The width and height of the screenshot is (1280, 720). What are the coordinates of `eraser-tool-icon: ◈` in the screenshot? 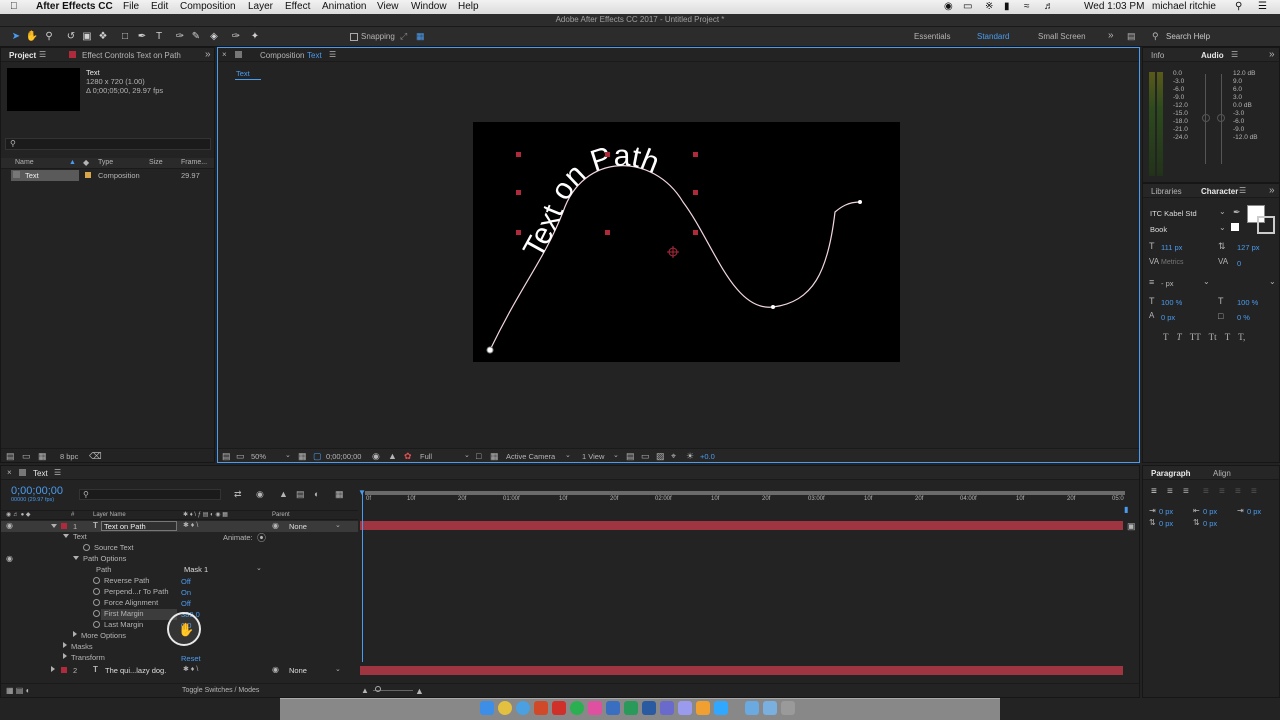 It's located at (214, 37).